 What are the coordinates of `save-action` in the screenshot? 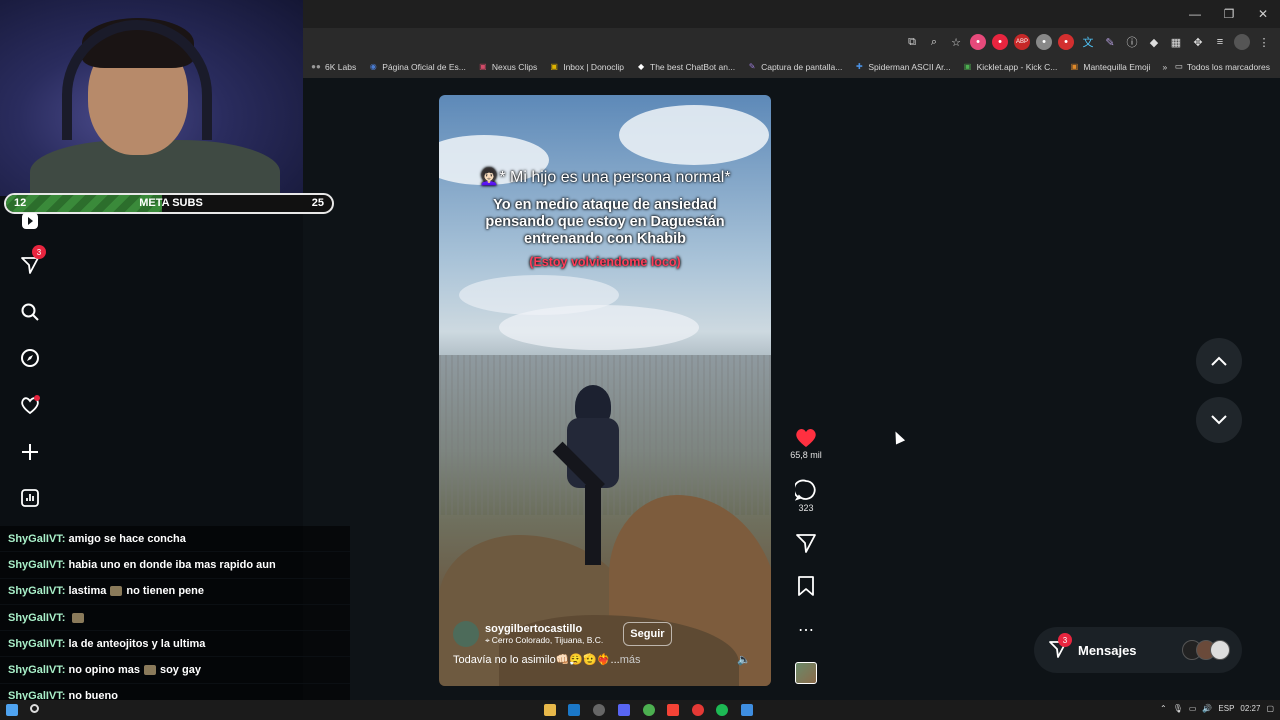 It's located at (806, 586).